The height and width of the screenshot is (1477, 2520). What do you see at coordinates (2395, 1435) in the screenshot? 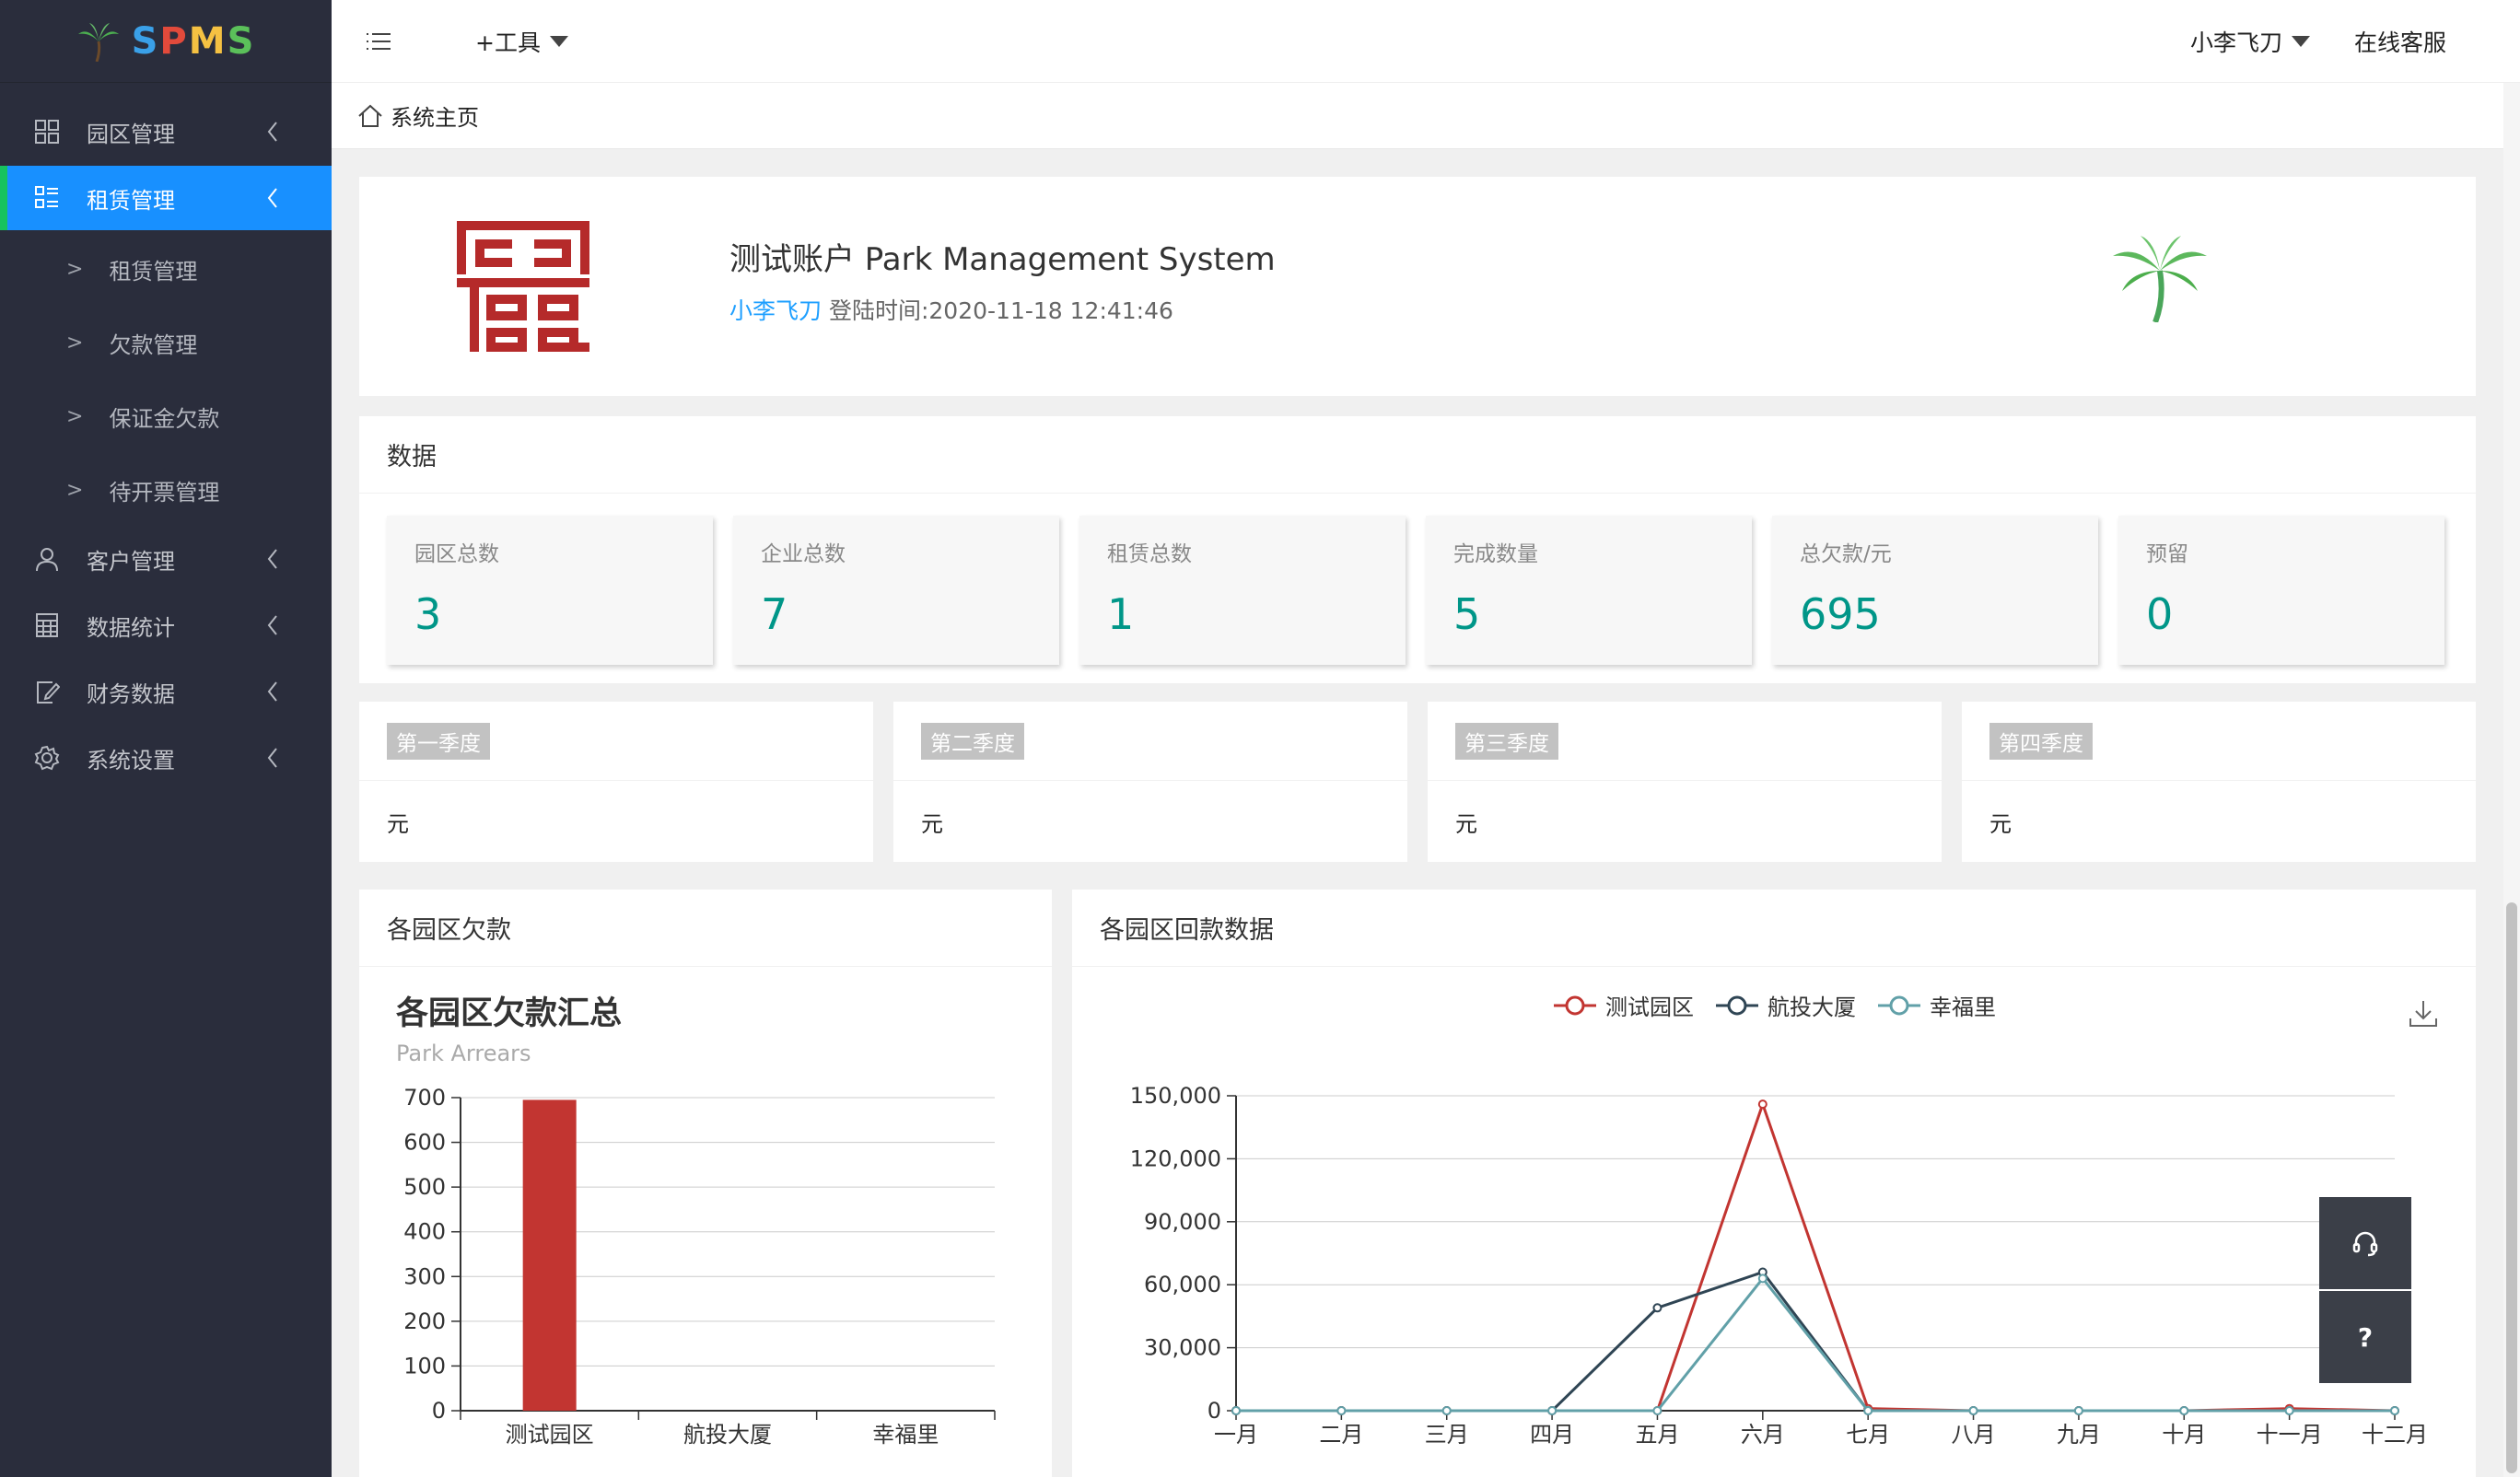
I see `x-tick-label: 十二月` at bounding box center [2395, 1435].